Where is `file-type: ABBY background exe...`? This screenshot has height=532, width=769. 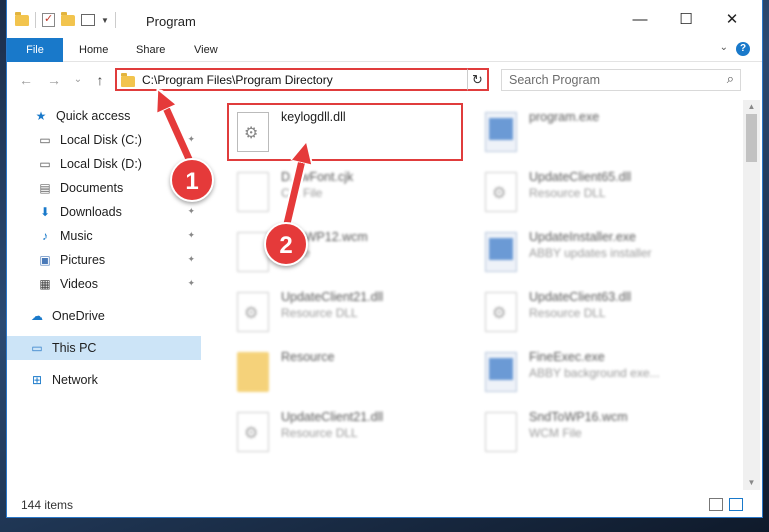
file-type: ABBY background exe... is located at coordinates (594, 373).